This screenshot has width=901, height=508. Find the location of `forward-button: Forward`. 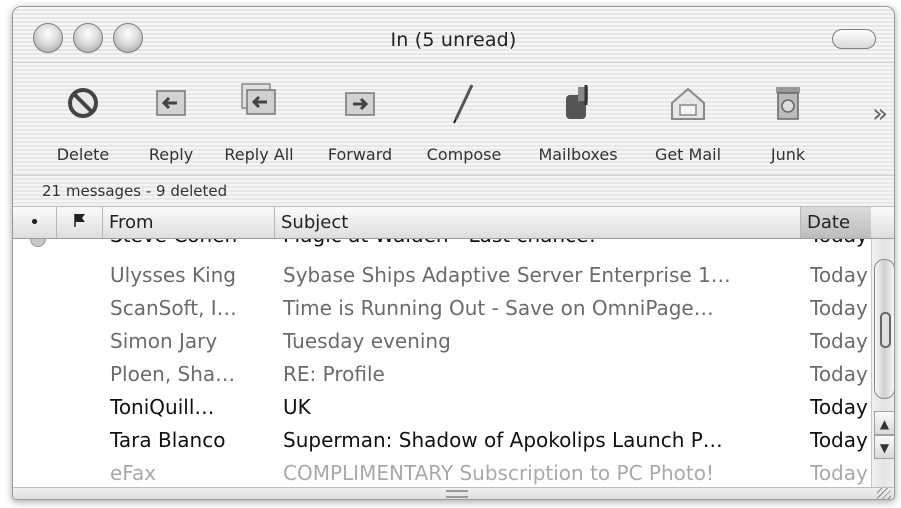

forward-button: Forward is located at coordinates (360, 127).